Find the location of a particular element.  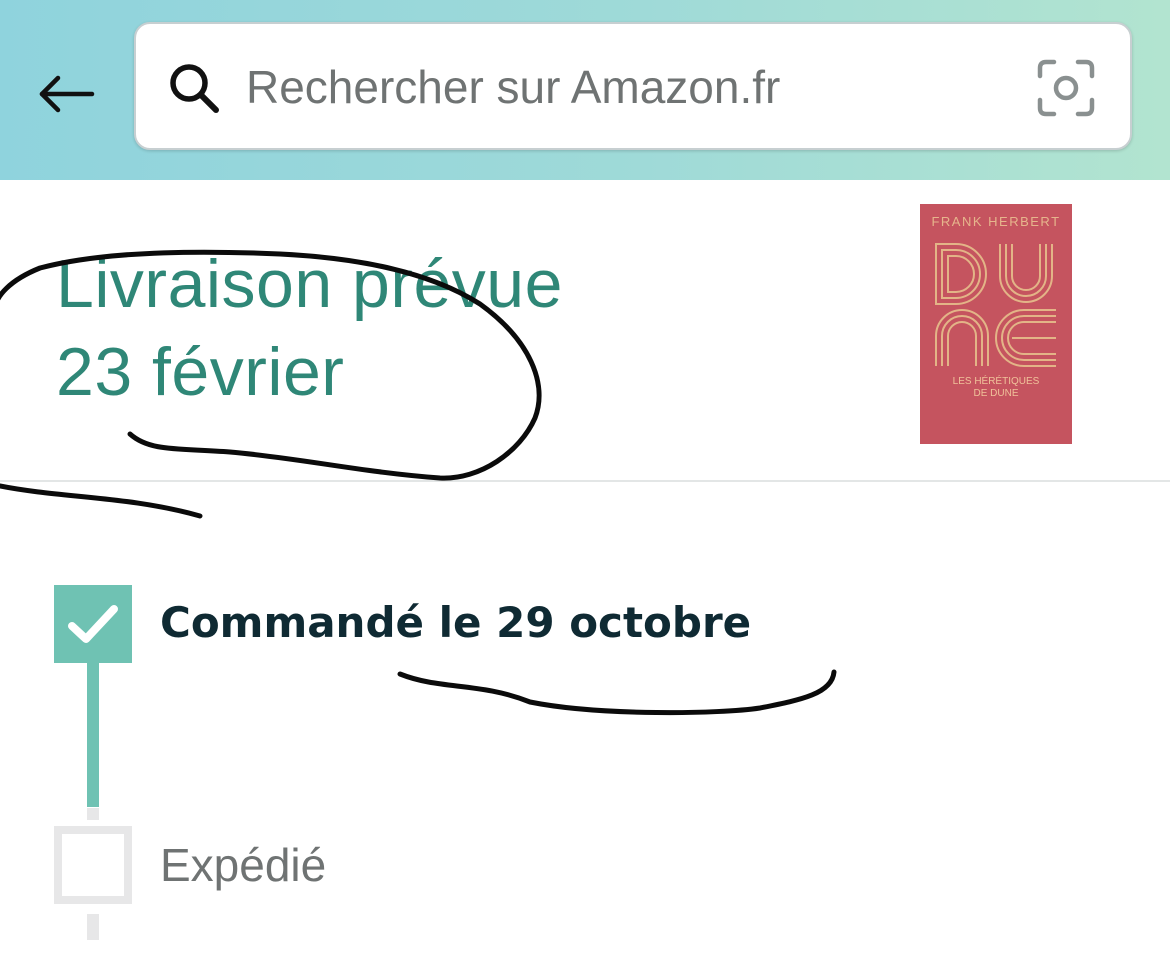

product-thumbnail: FRANK HERBERT LES HÉRÉTIQUES DE DUNE is located at coordinates (996, 324).